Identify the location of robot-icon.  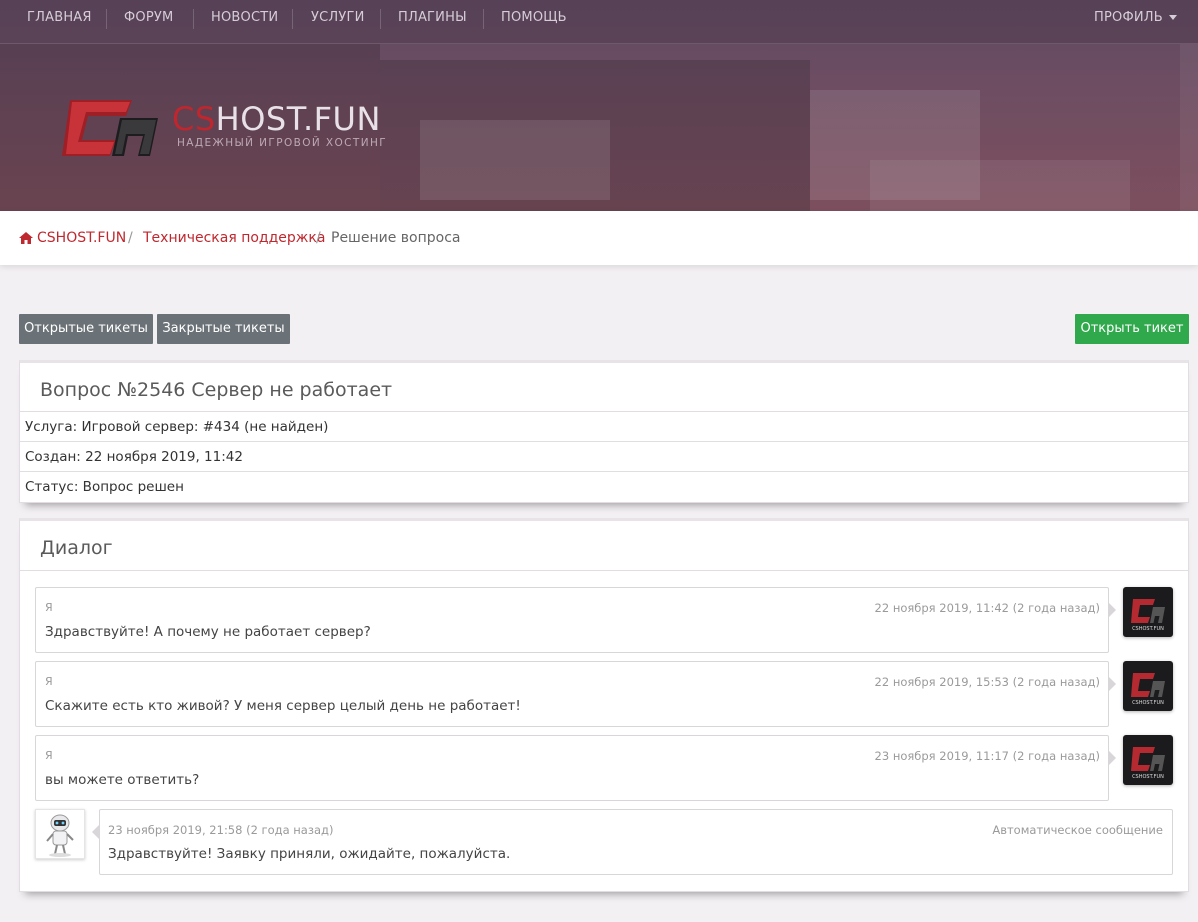
(60, 835).